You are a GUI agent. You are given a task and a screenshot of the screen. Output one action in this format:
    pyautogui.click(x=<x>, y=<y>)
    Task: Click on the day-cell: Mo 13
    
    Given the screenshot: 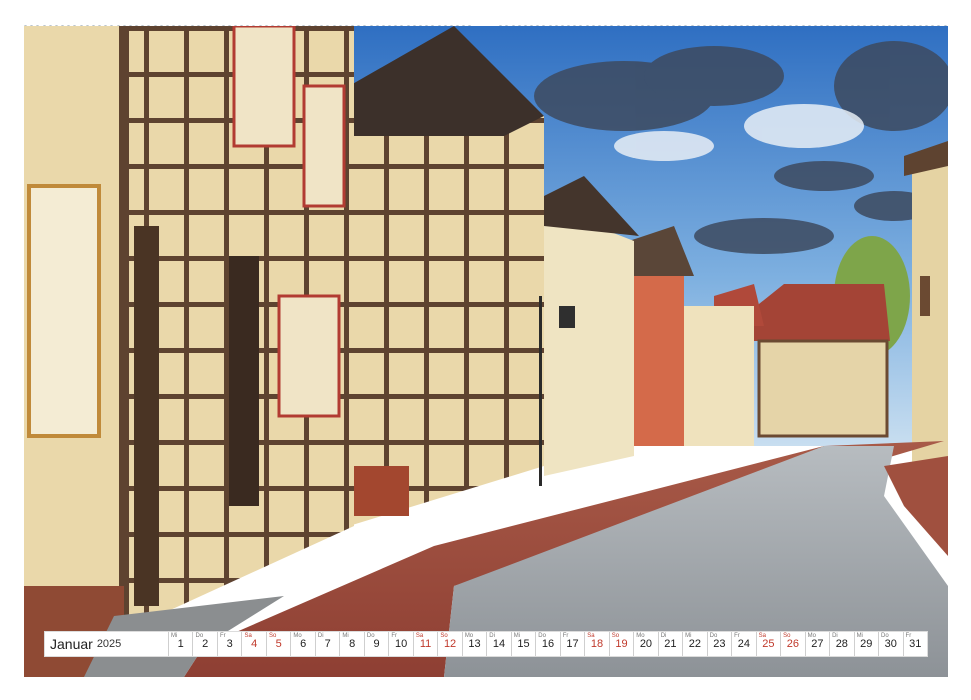 What is the action you would take?
    pyautogui.click(x=475, y=644)
    